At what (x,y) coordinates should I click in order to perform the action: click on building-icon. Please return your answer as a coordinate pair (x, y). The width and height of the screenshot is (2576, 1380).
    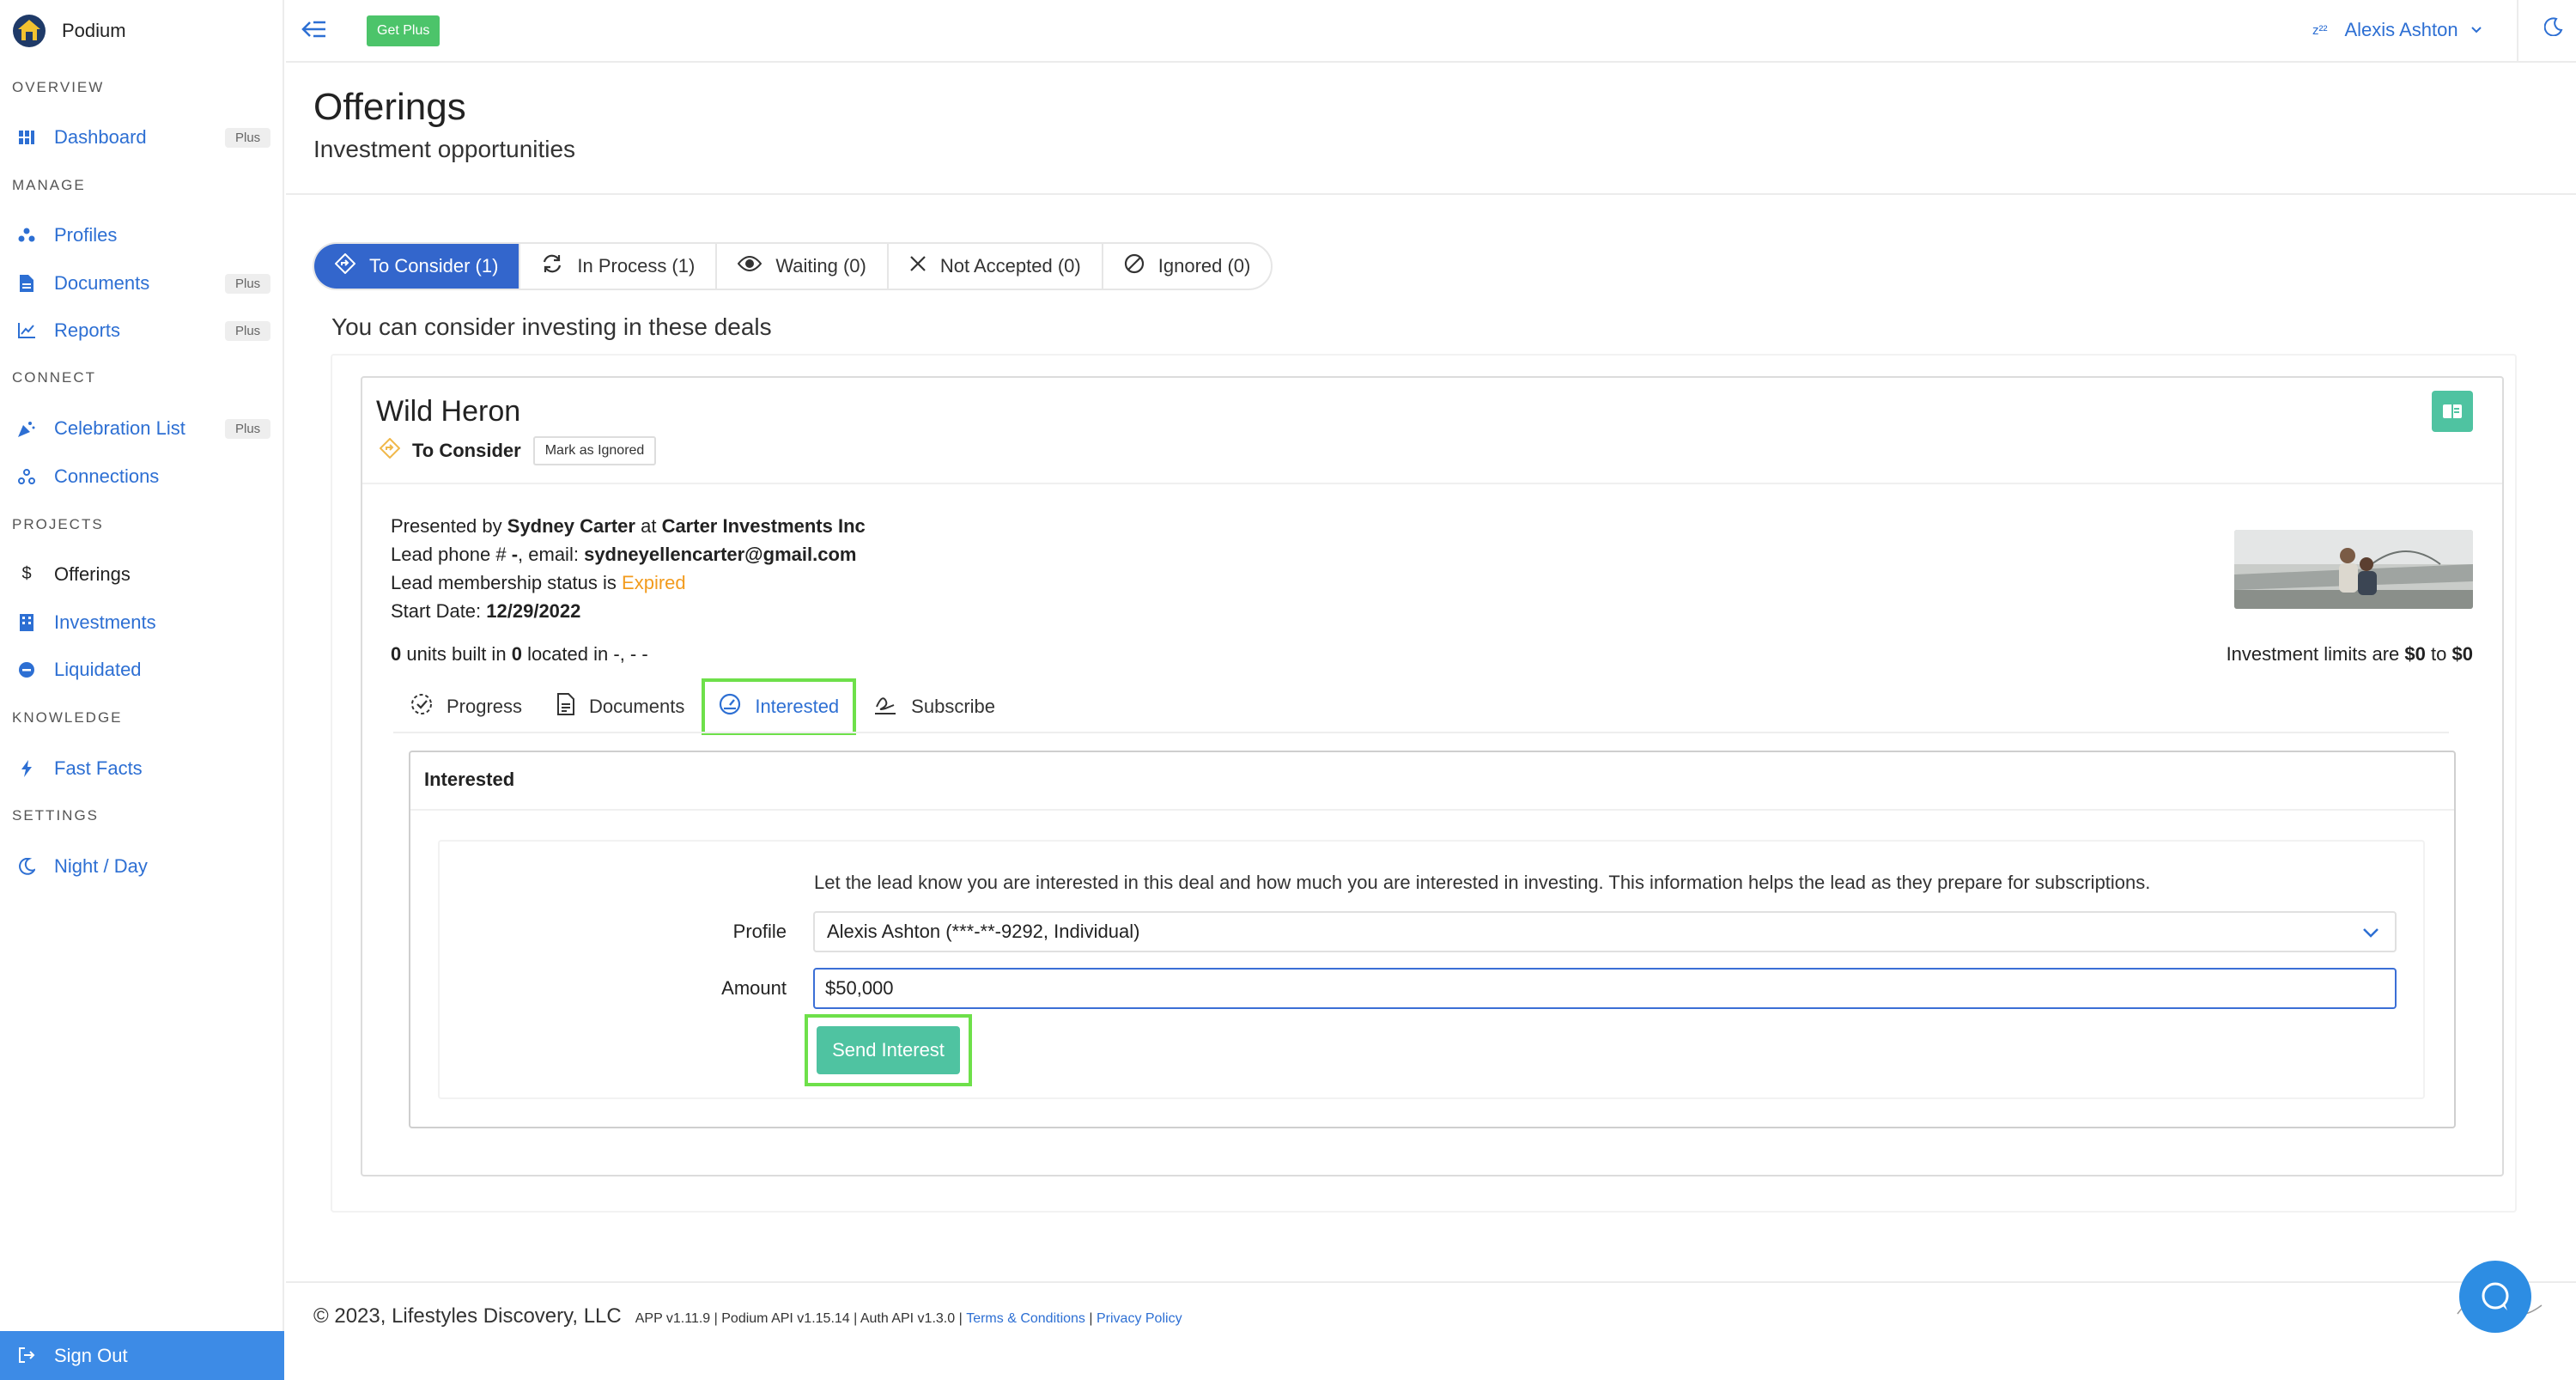
    Looking at the image, I should click on (27, 622).